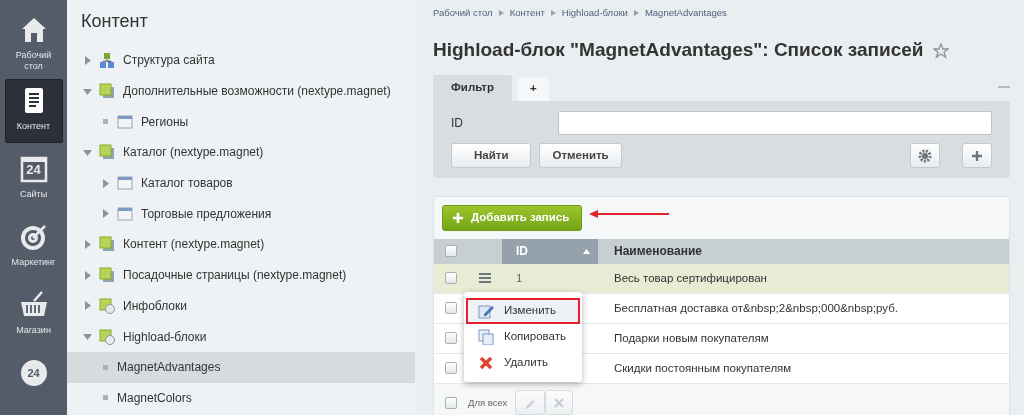 Image resolution: width=1024 pixels, height=415 pixels. Describe the element at coordinates (33, 179) in the screenshot. I see `nav-item: 24 Сайты` at that location.